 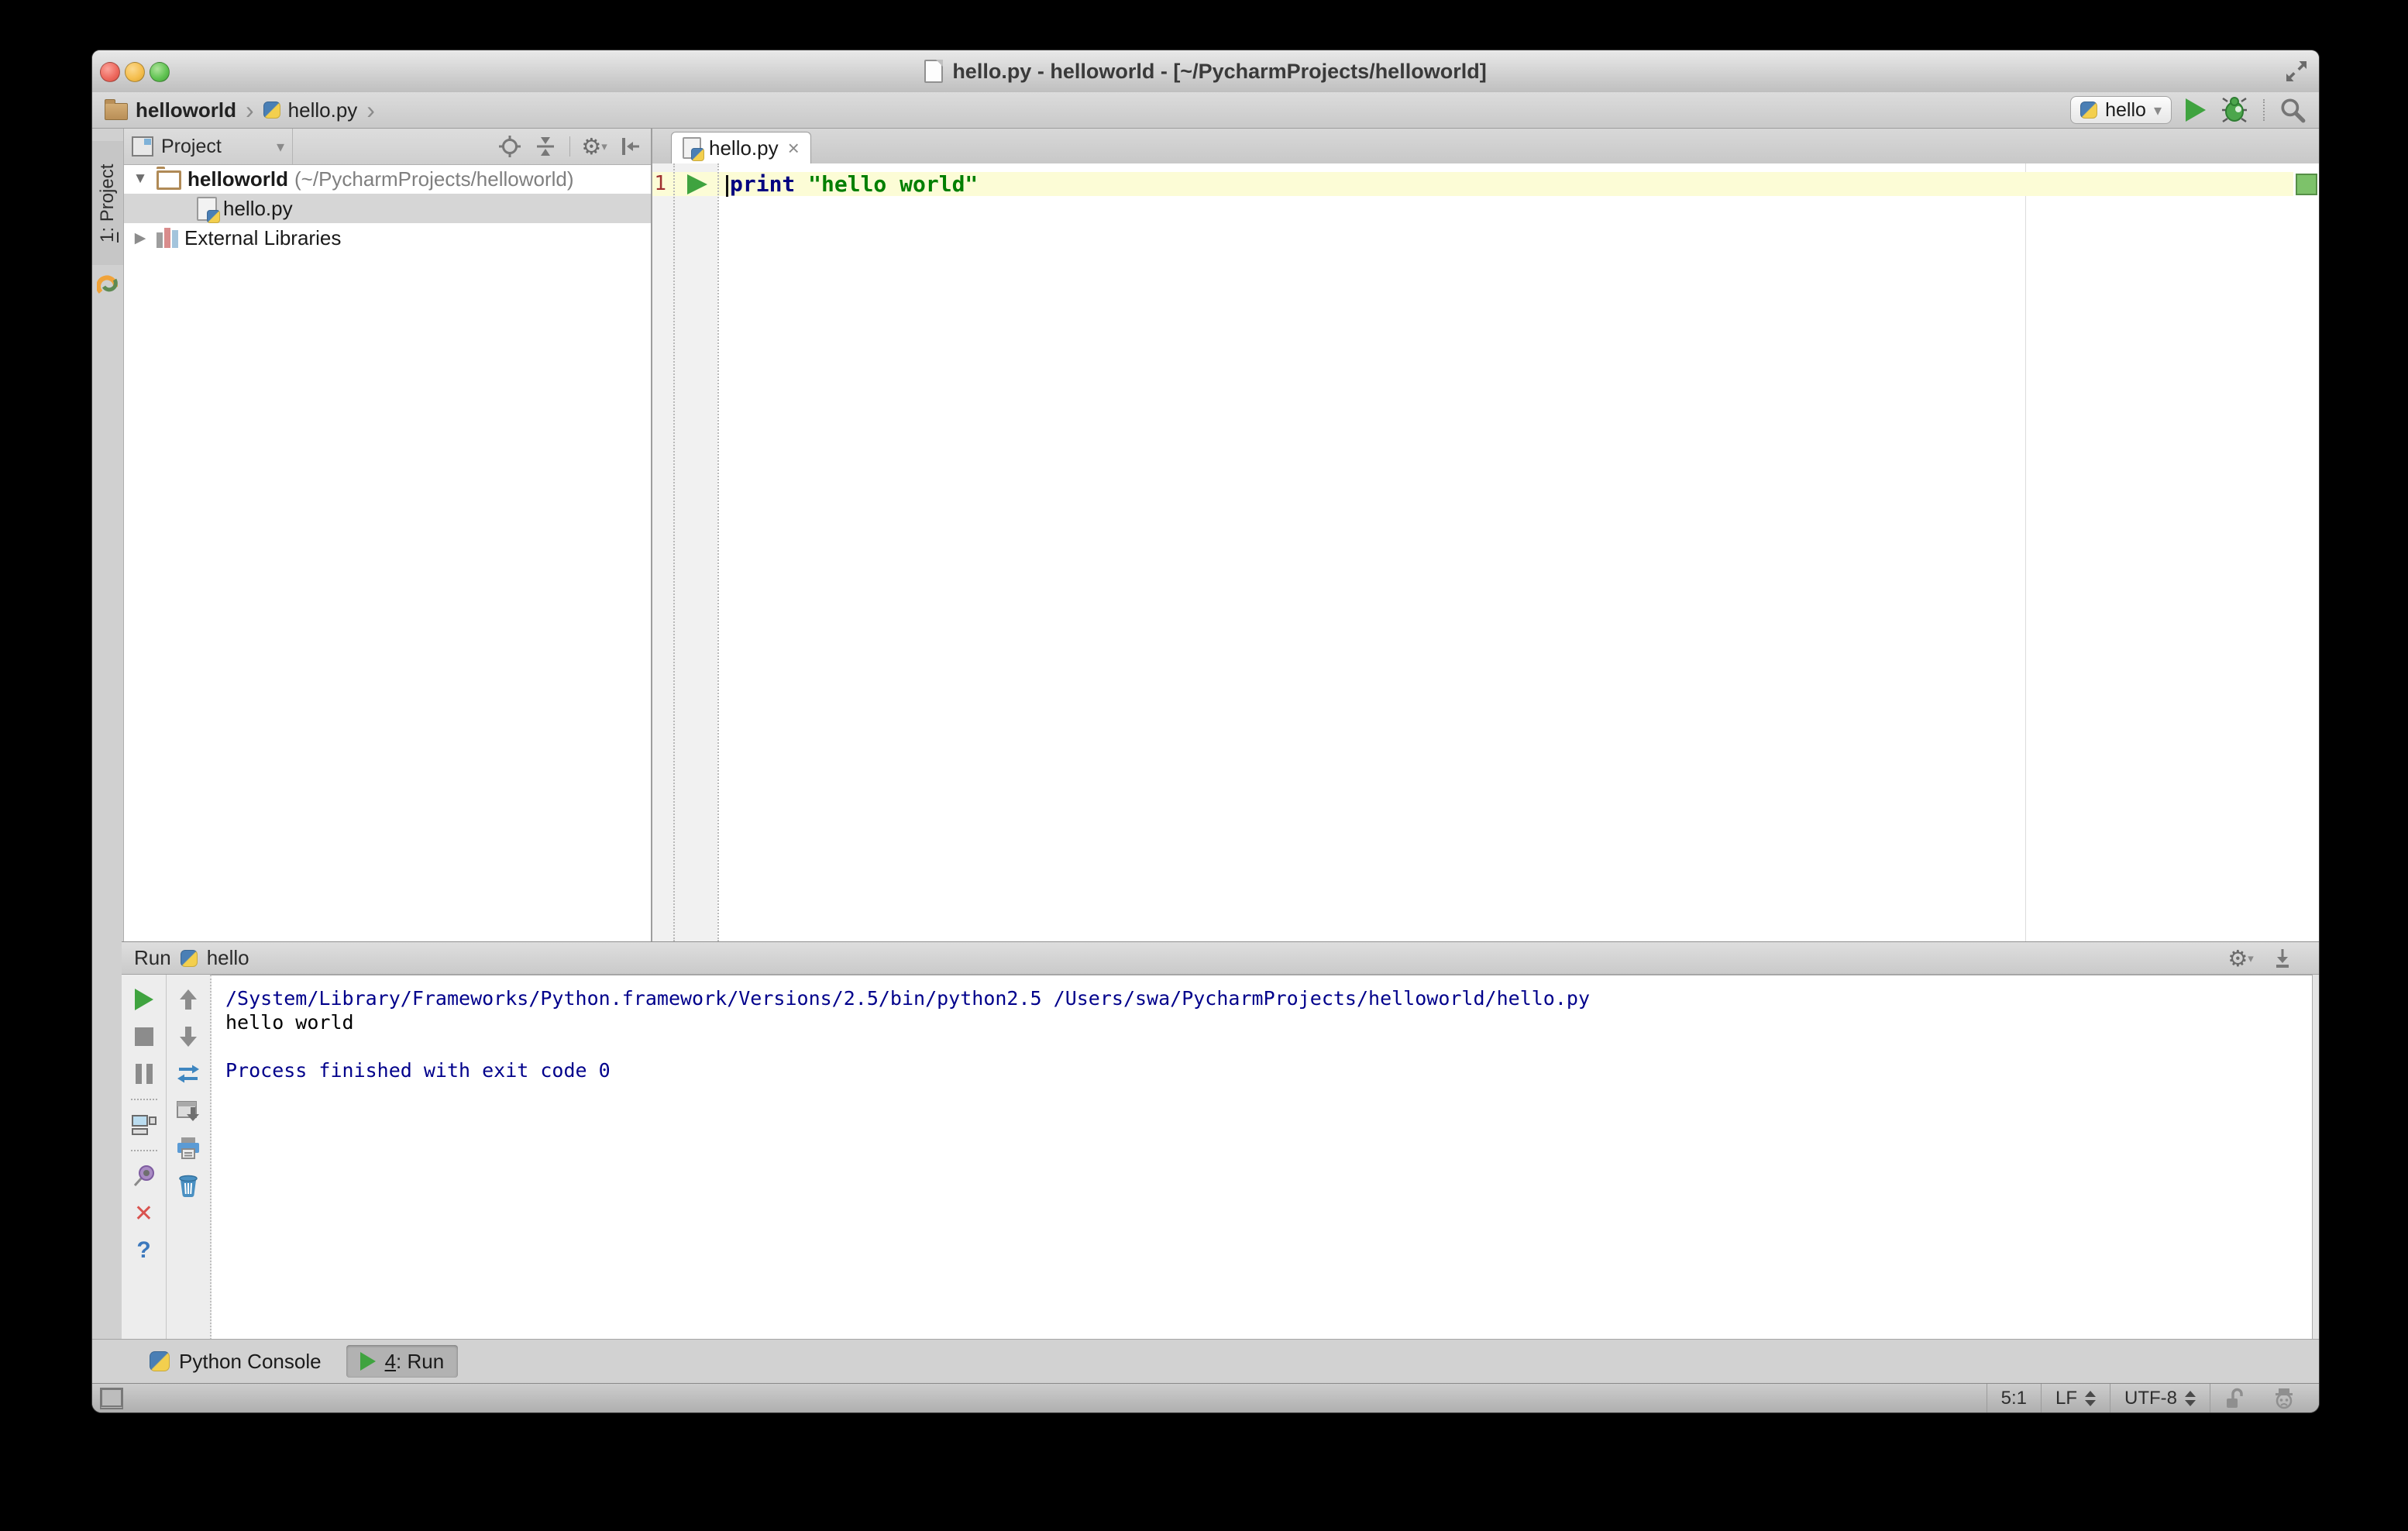 What do you see at coordinates (144, 1125) in the screenshot?
I see `show-console-button` at bounding box center [144, 1125].